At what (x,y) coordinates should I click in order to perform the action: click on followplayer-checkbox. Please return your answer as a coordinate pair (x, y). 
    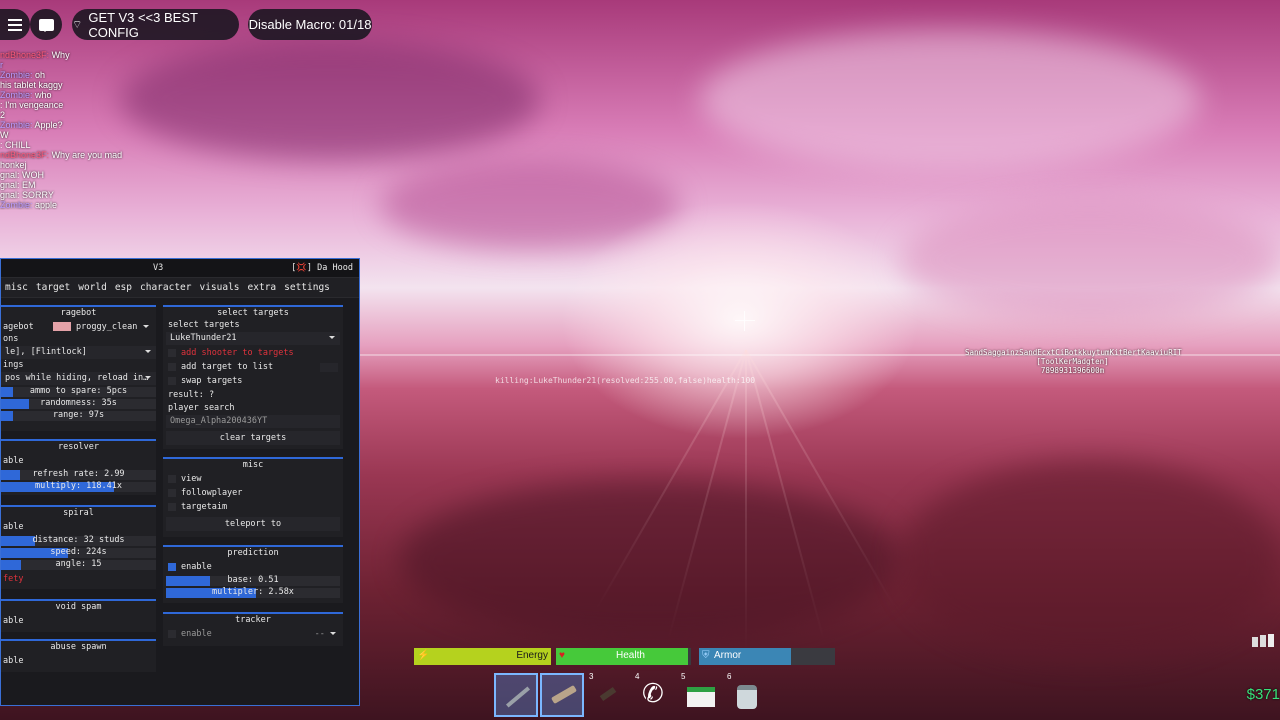
    Looking at the image, I should click on (172, 492).